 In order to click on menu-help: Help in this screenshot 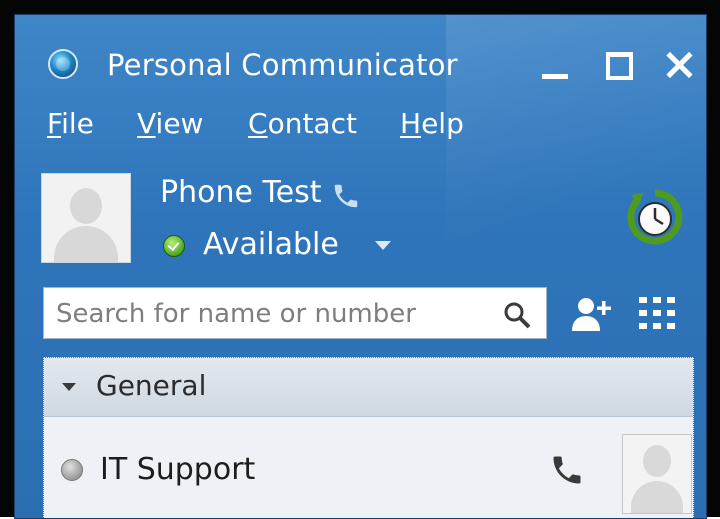, I will do `click(432, 123)`.